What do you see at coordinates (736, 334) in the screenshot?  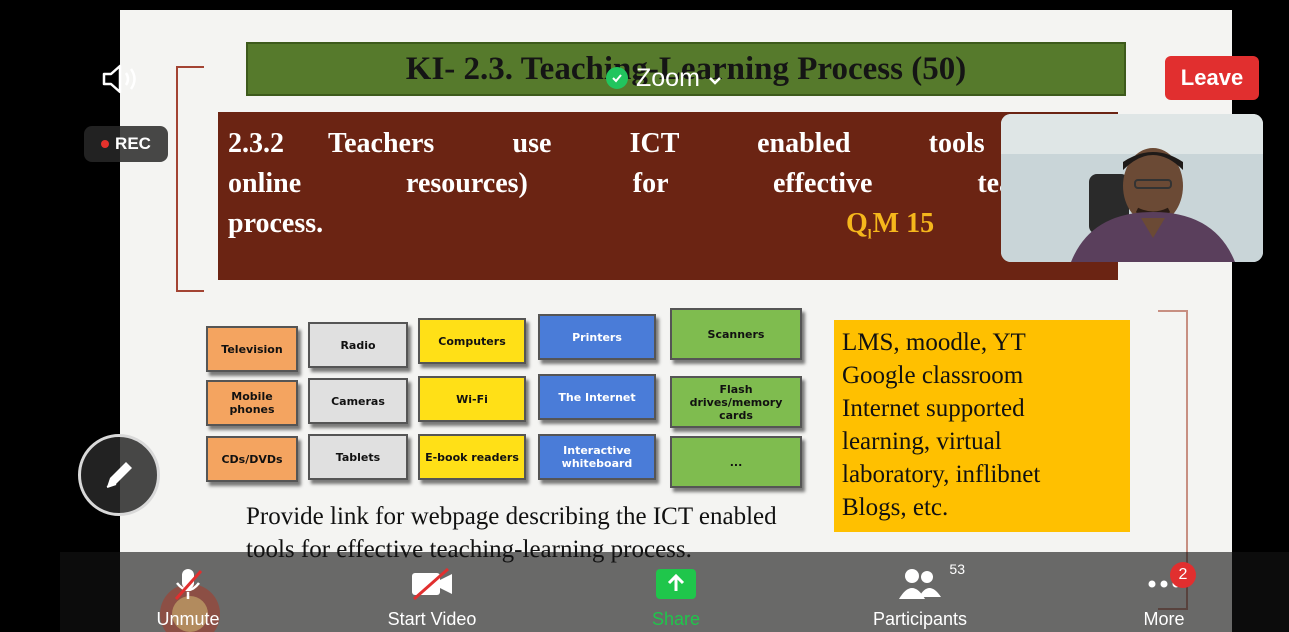 I see `tool-tile: Scanners` at bounding box center [736, 334].